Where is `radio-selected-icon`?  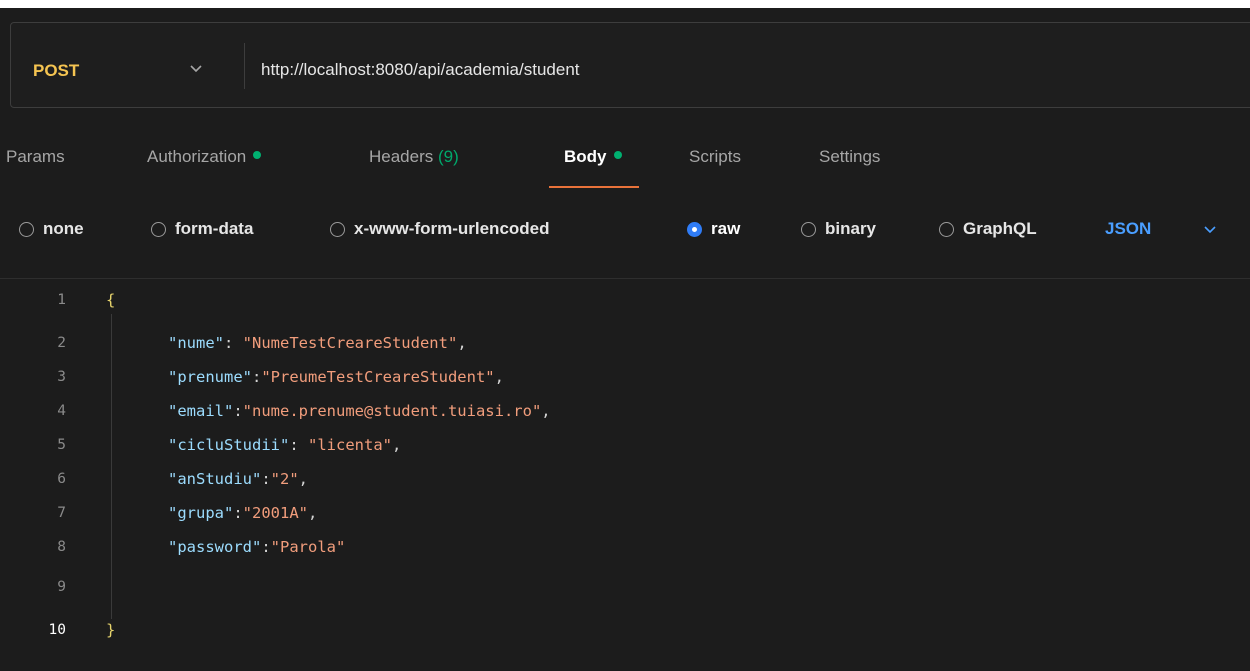 radio-selected-icon is located at coordinates (694, 229).